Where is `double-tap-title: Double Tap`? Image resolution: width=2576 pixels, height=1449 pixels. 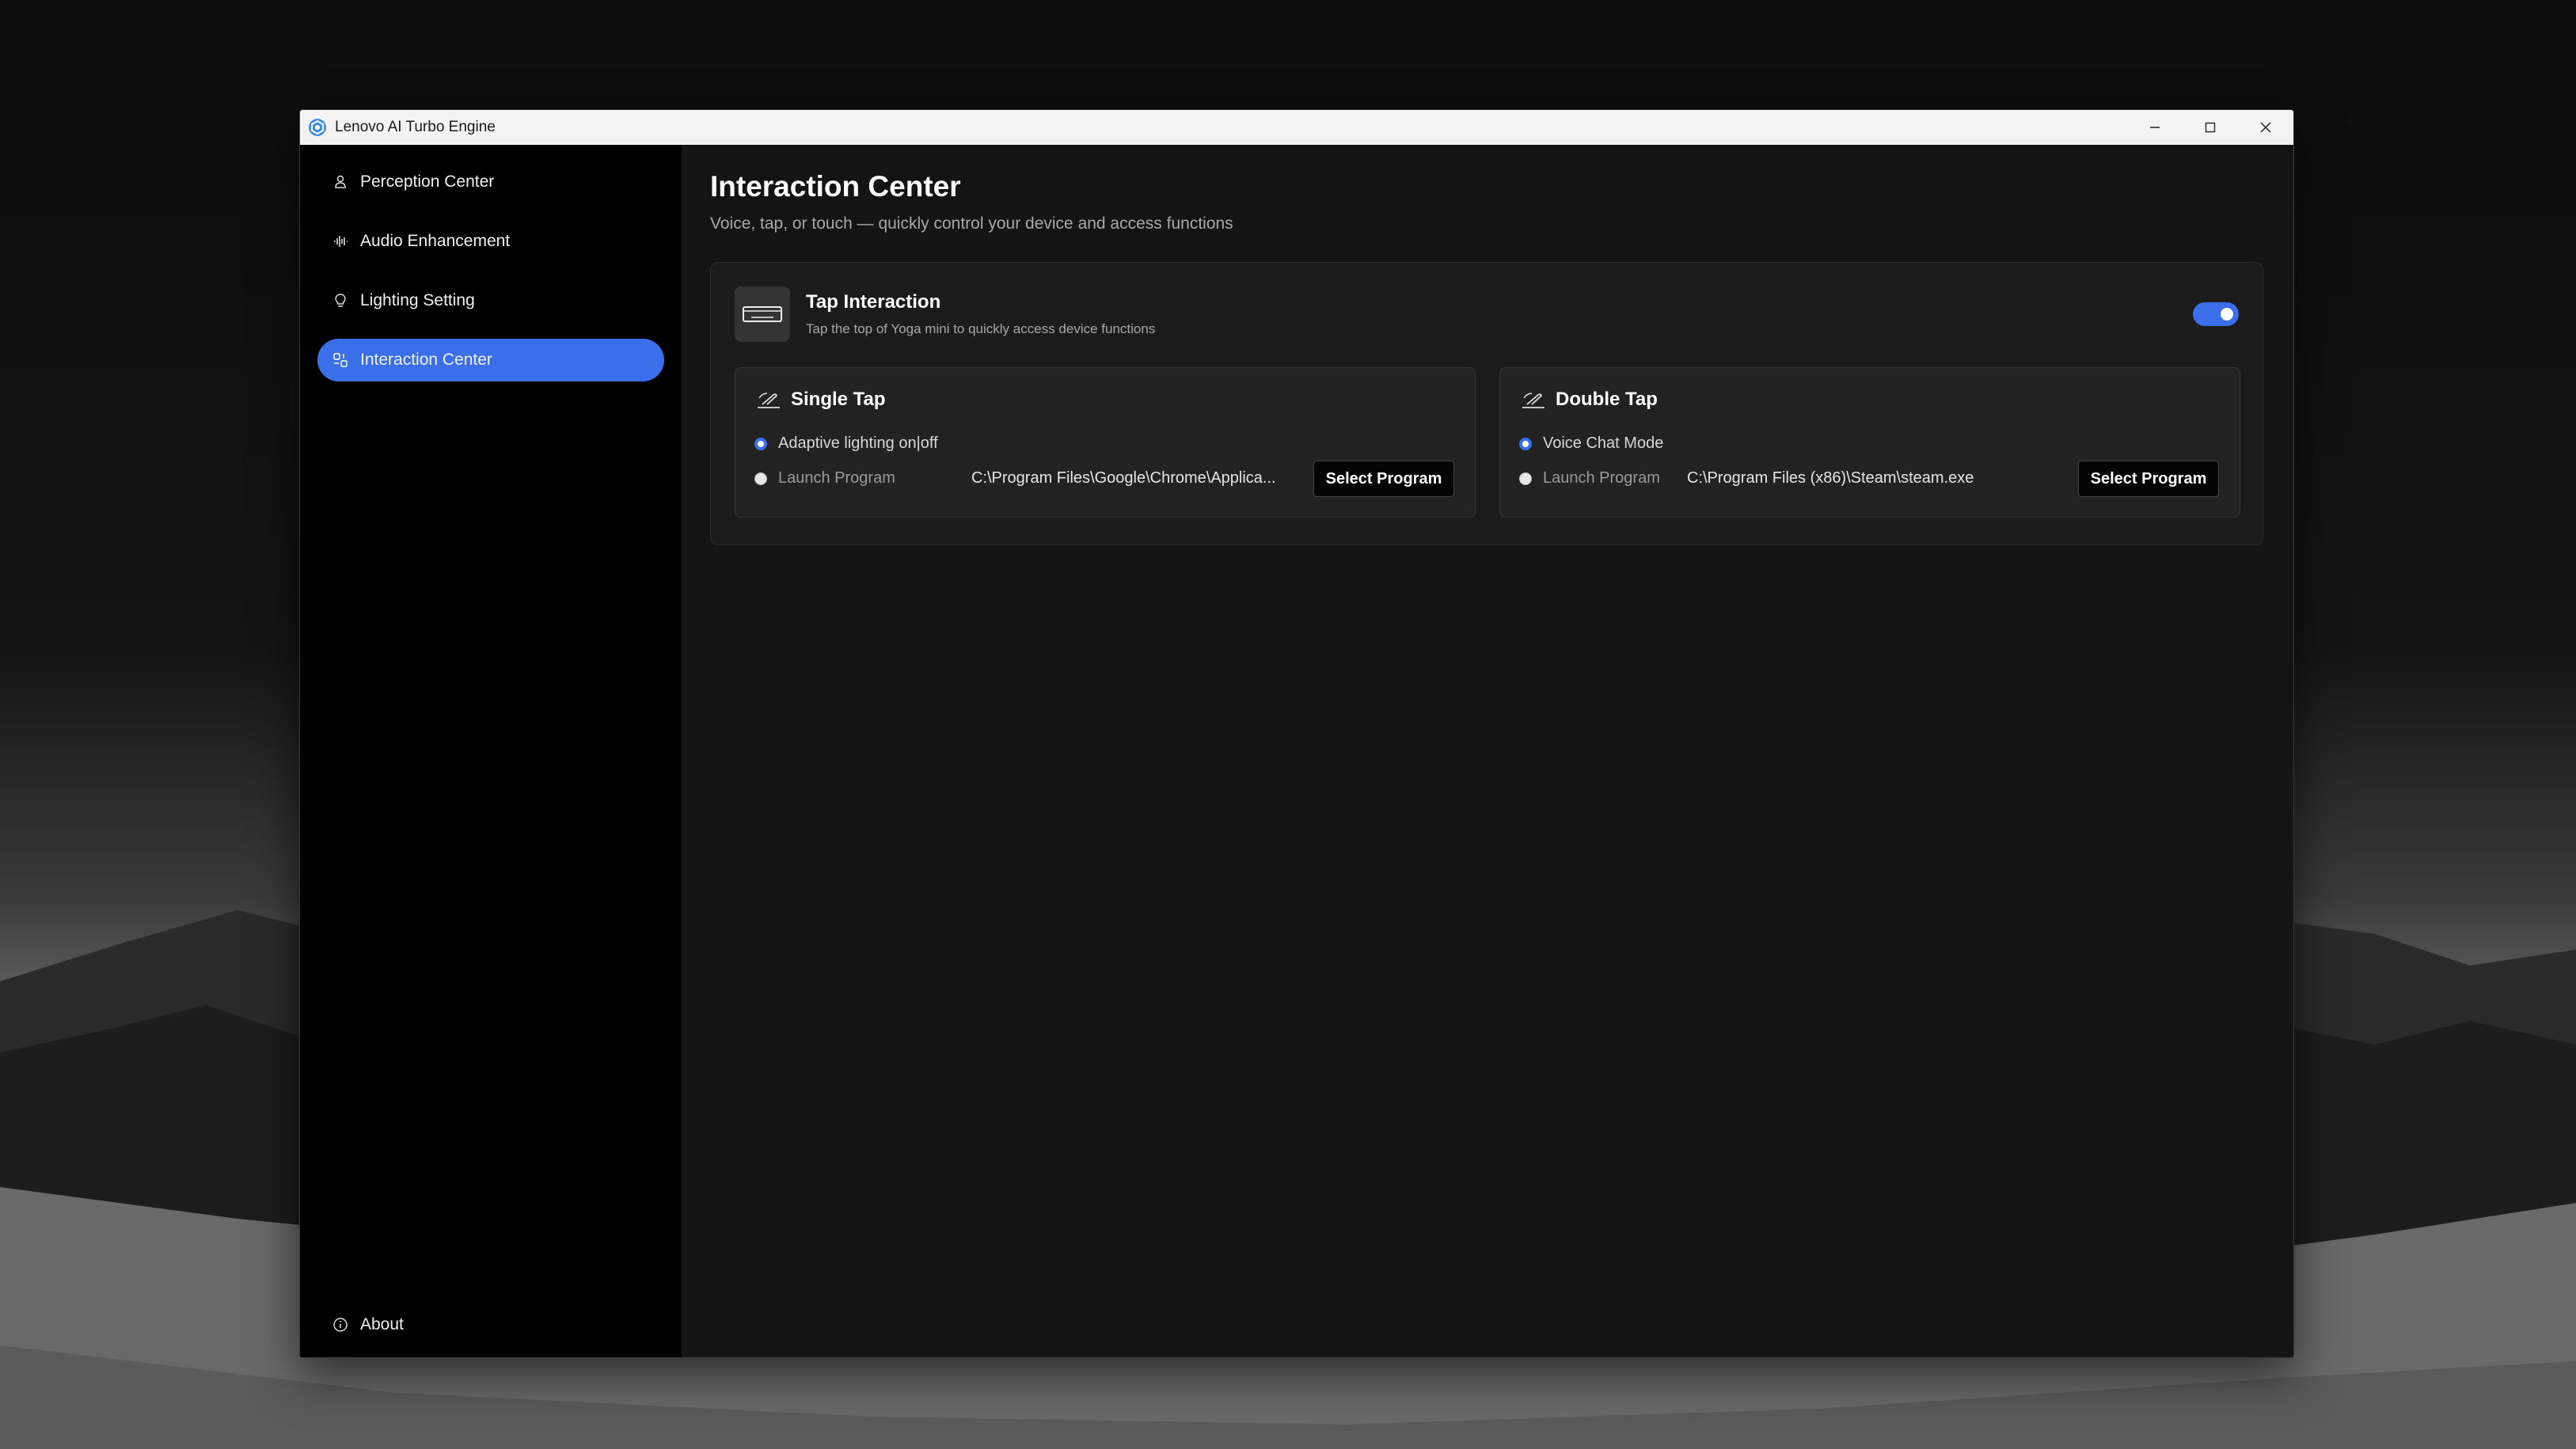 double-tap-title: Double Tap is located at coordinates (1607, 399).